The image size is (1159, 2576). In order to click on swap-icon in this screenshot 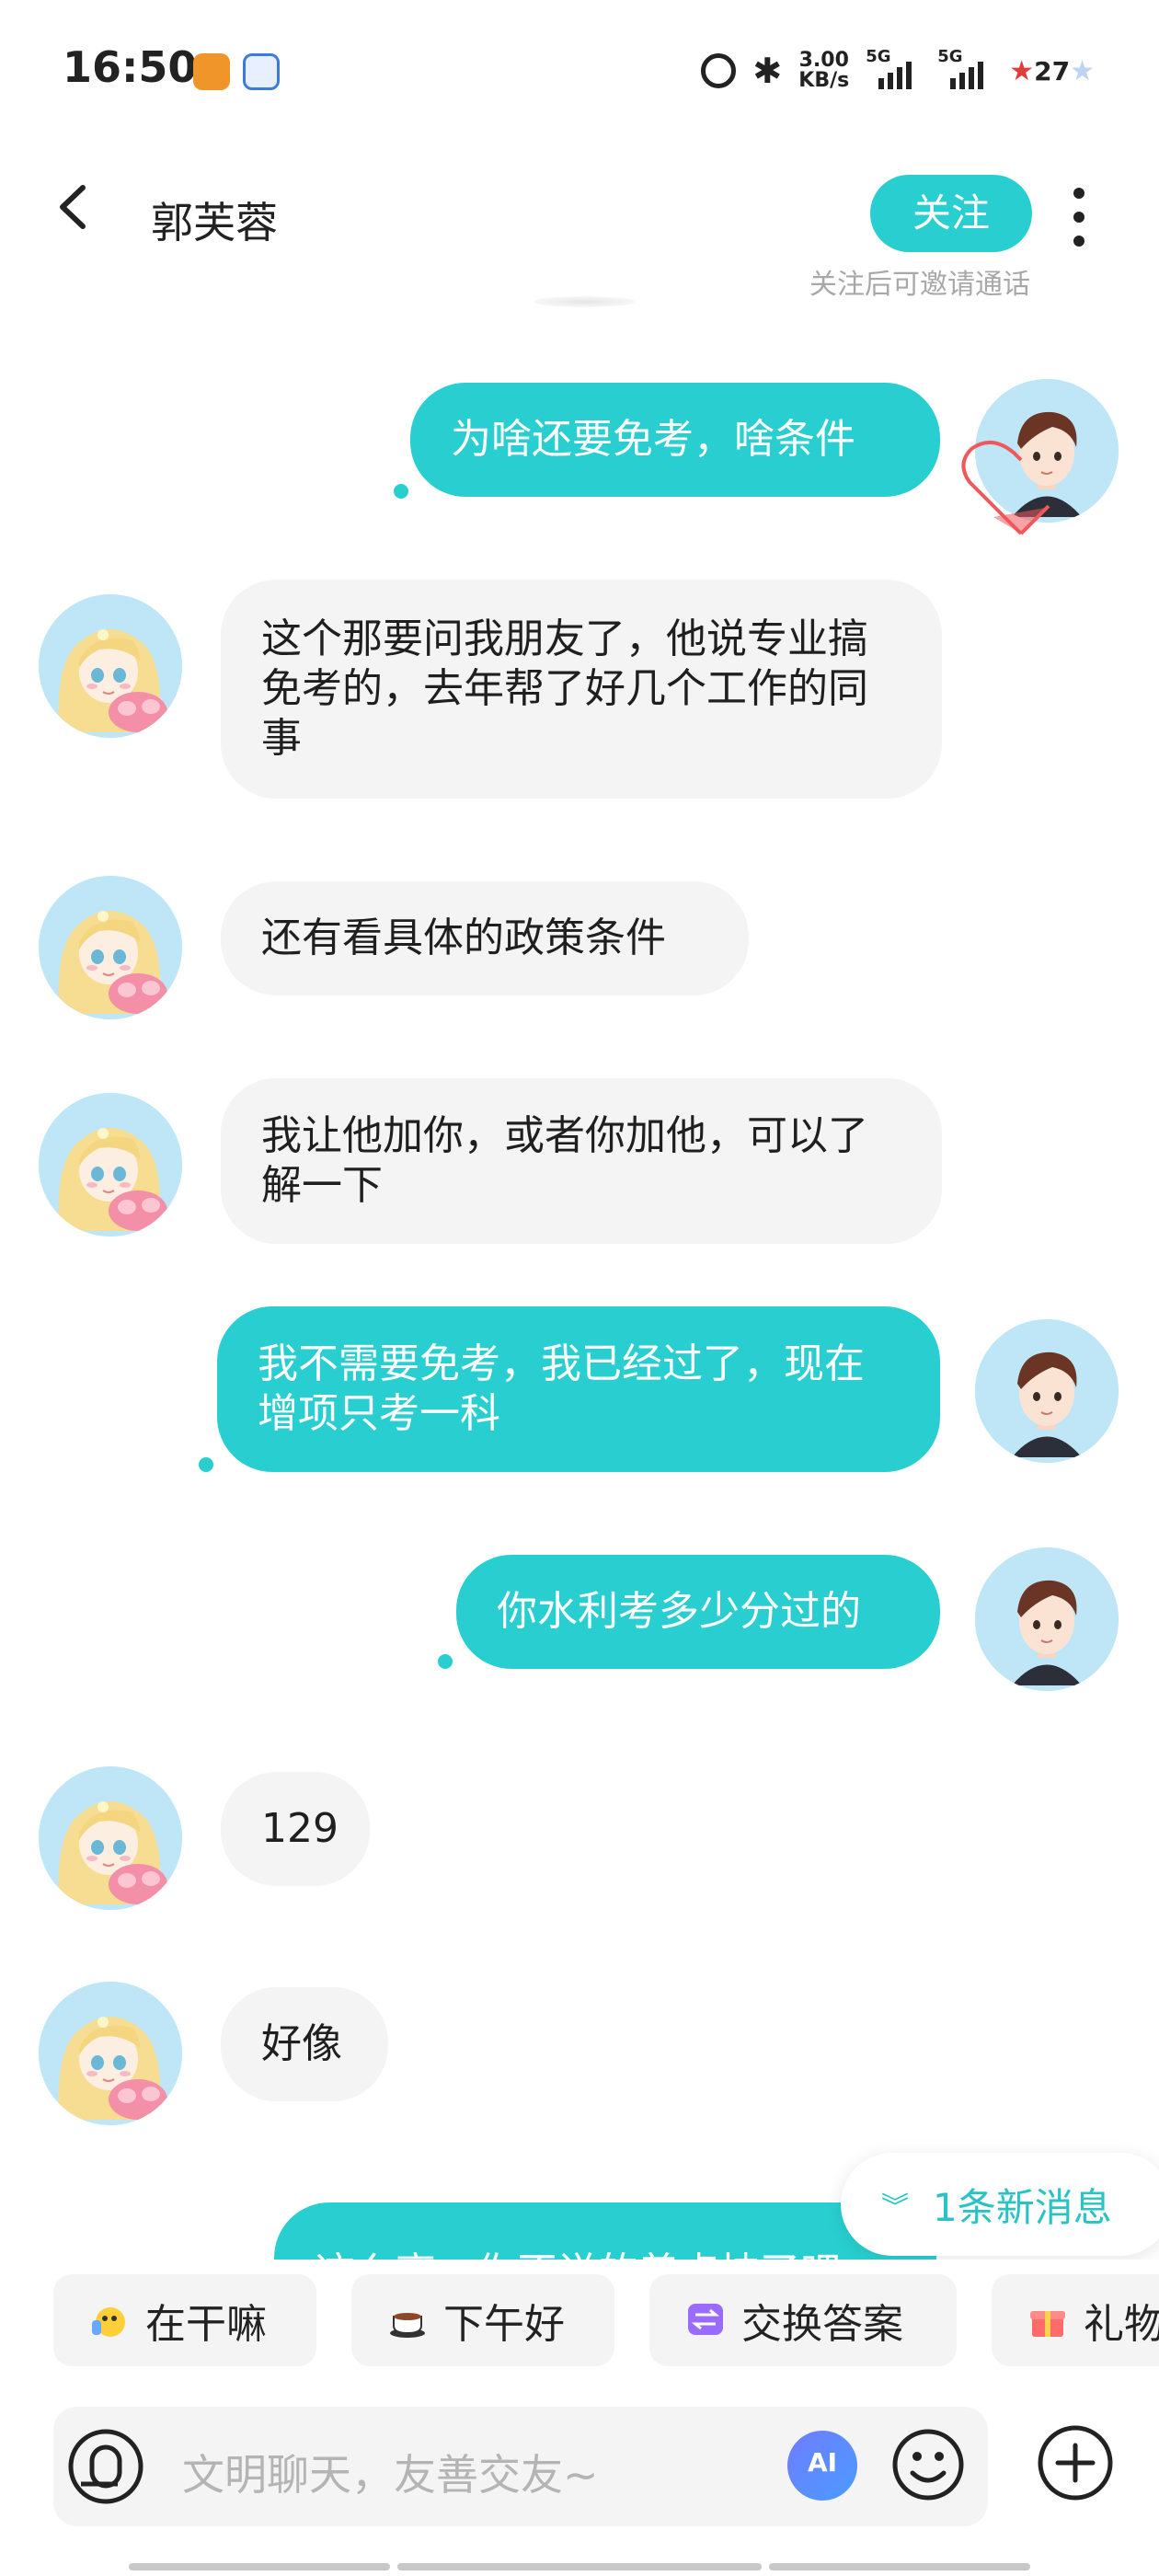, I will do `click(705, 2319)`.